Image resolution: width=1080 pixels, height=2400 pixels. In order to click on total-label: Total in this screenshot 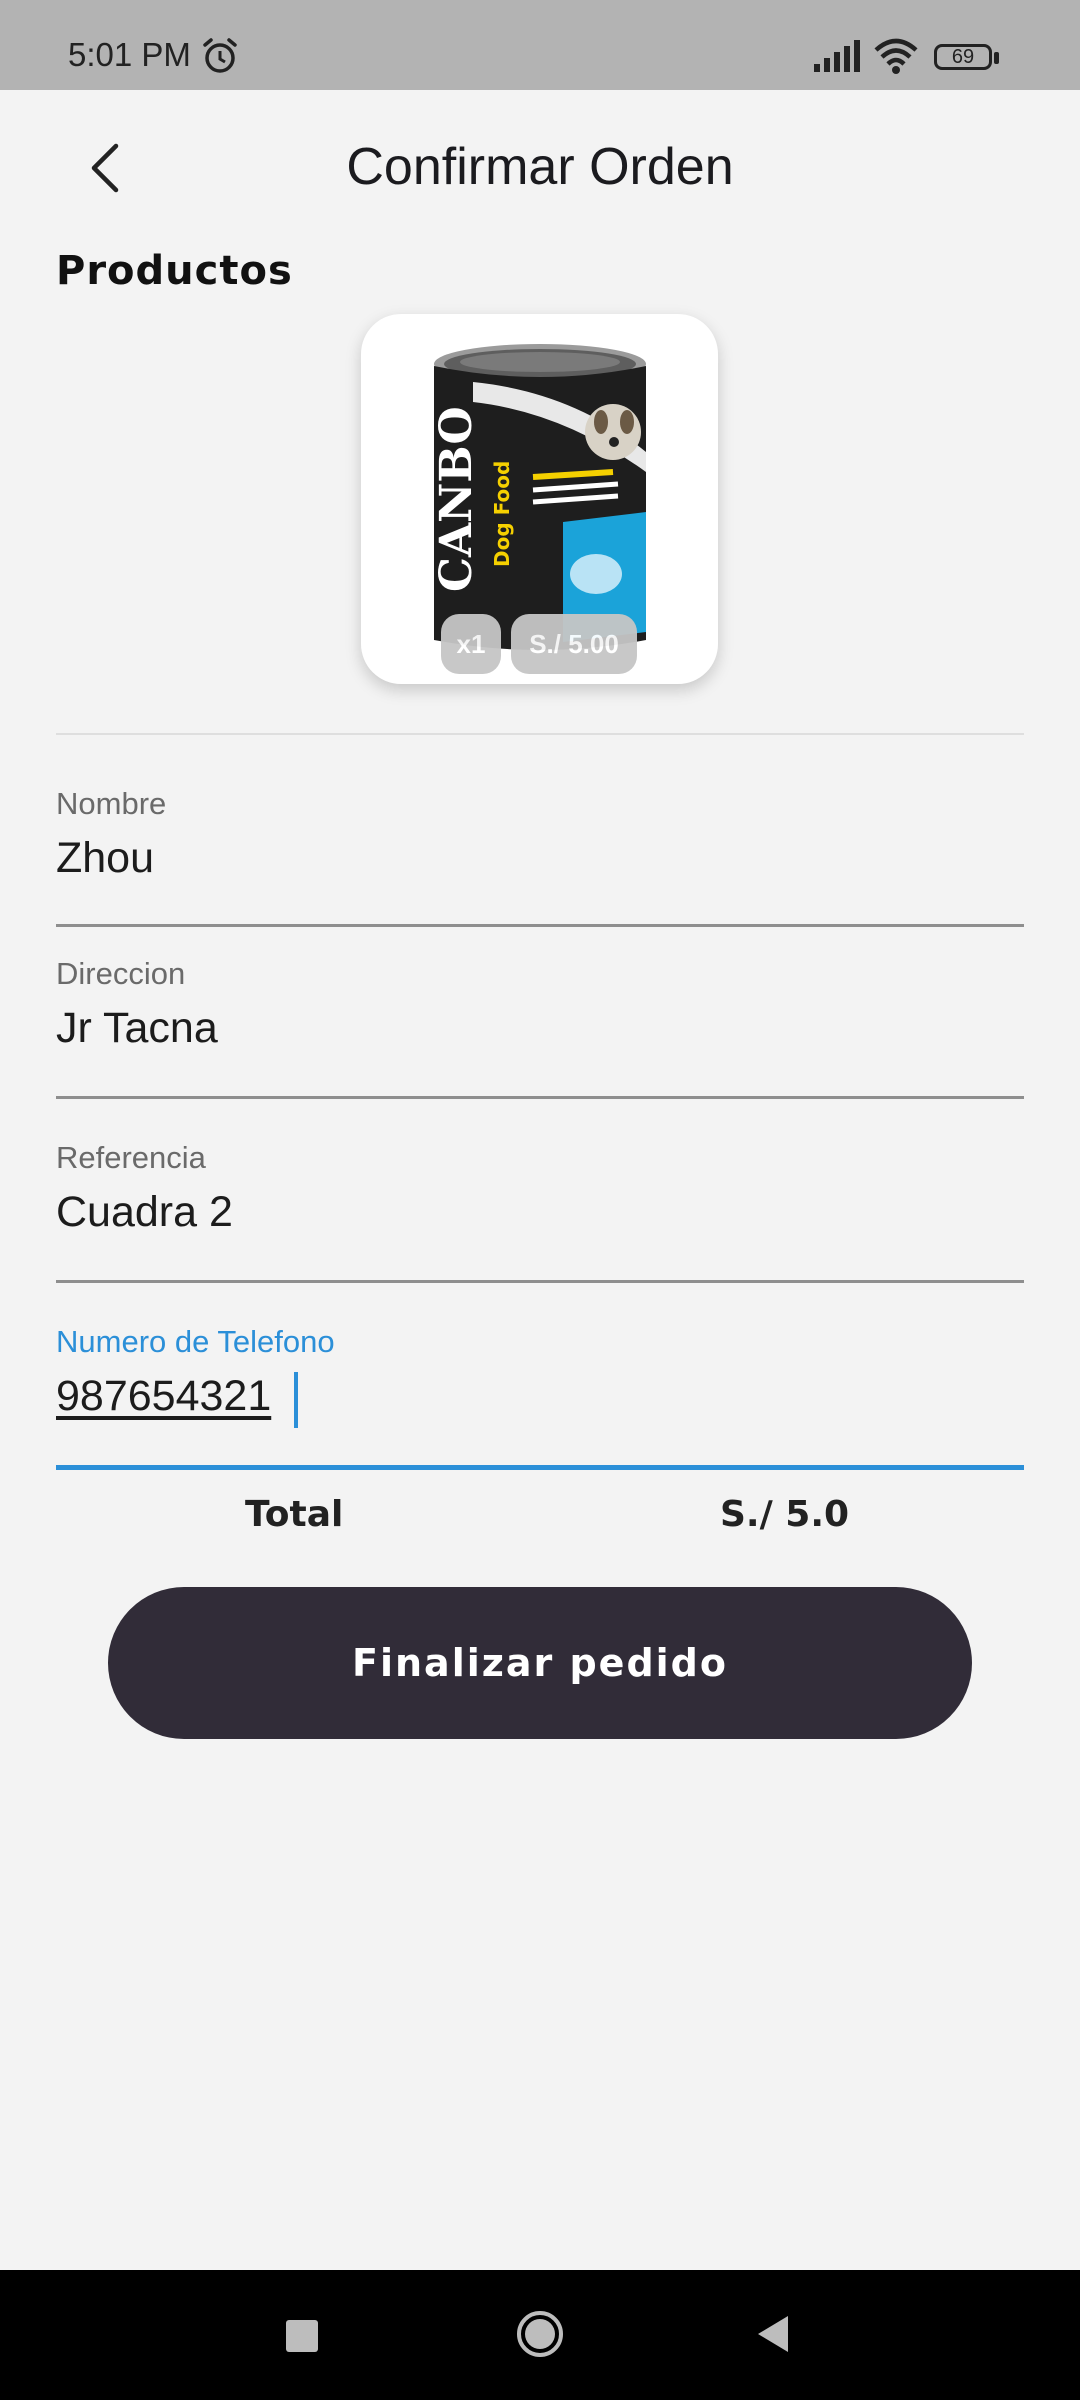, I will do `click(294, 1514)`.